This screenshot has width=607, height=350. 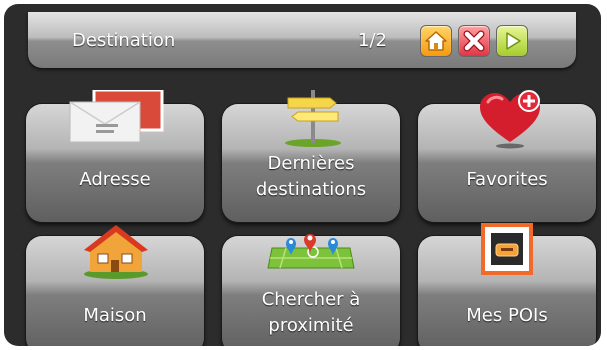 What do you see at coordinates (302, 40) in the screenshot?
I see `title-bar: Destination 1/2` at bounding box center [302, 40].